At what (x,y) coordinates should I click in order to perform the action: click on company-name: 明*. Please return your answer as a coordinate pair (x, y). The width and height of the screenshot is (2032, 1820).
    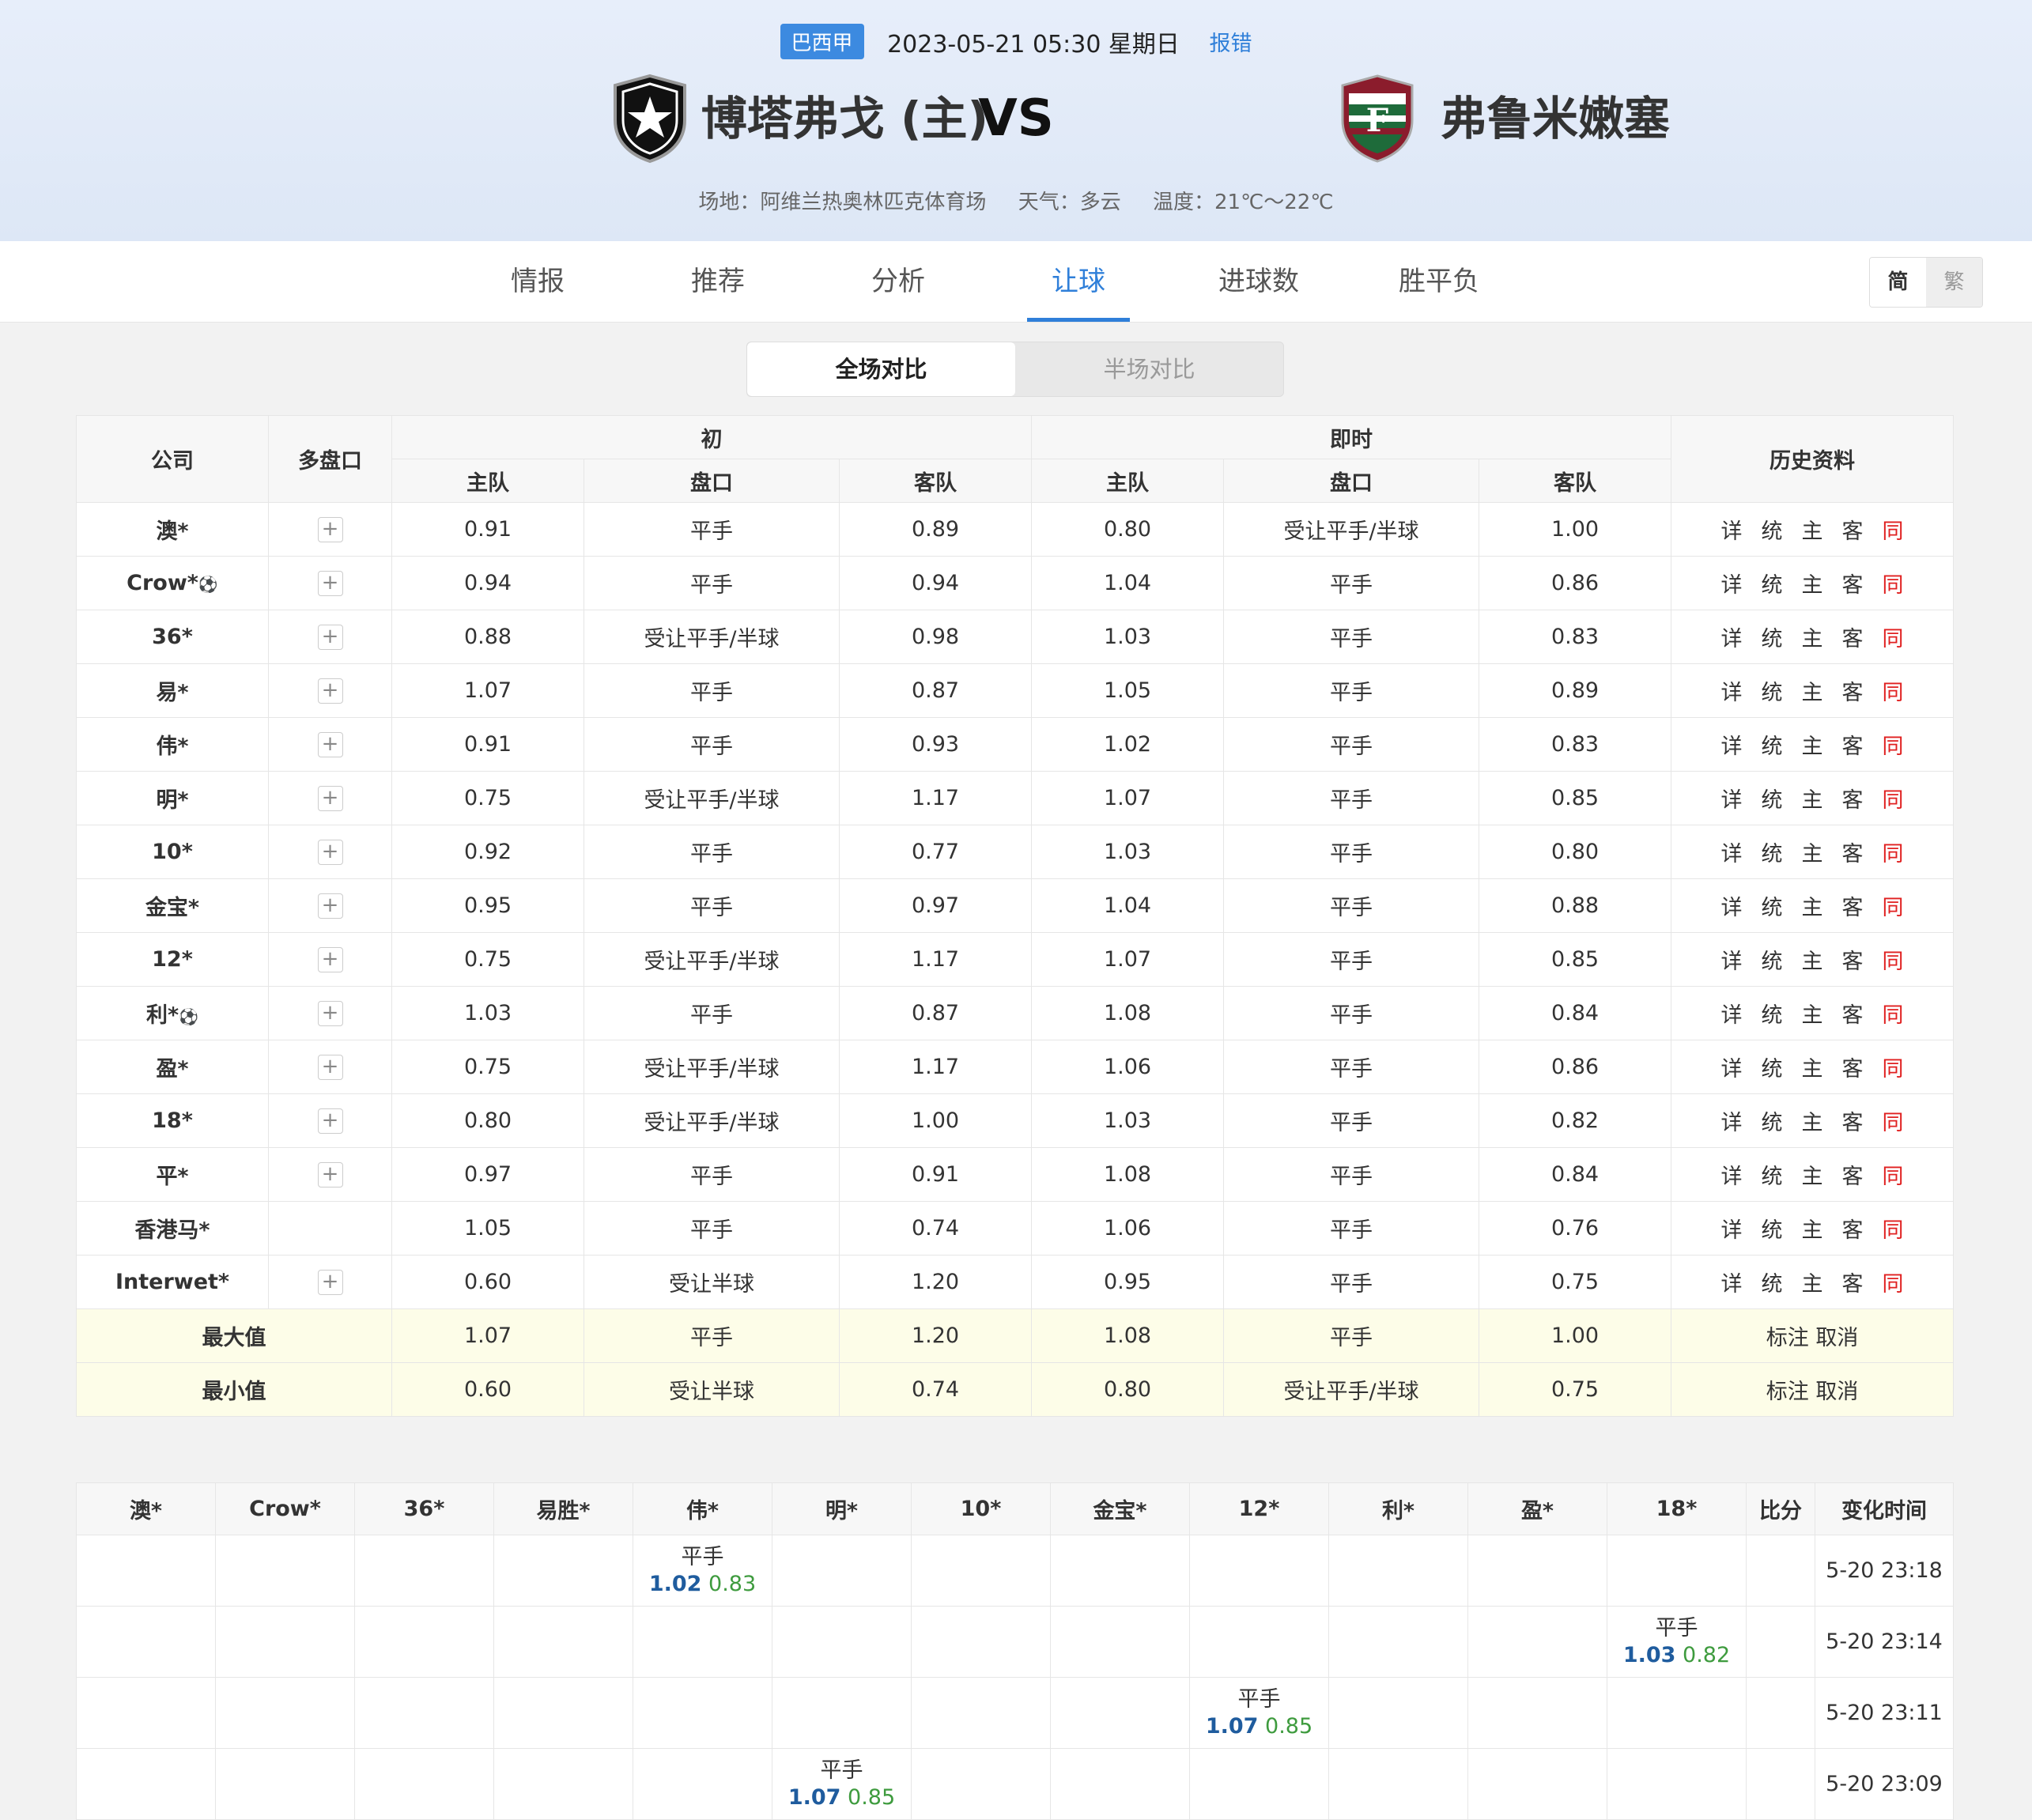
    Looking at the image, I should click on (172, 798).